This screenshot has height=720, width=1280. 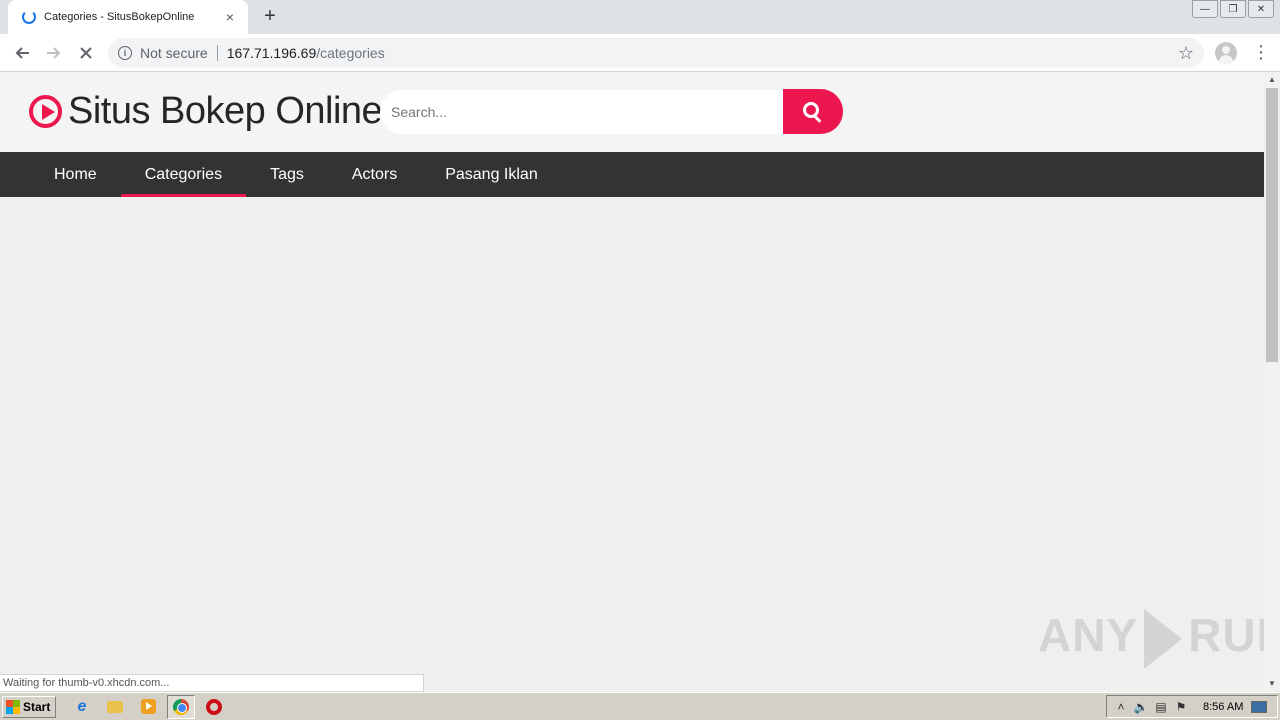 What do you see at coordinates (230, 17) in the screenshot?
I see `tab-close-icon: ×` at bounding box center [230, 17].